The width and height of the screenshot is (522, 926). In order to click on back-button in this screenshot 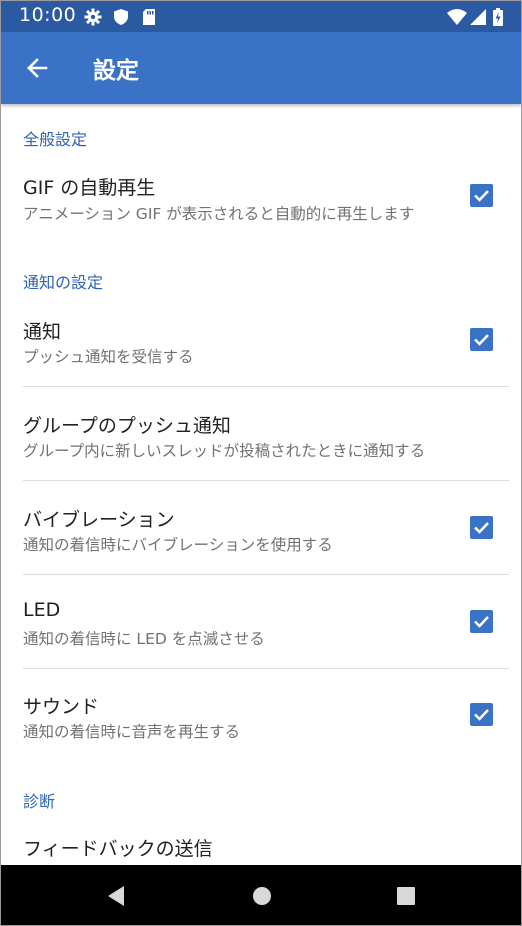, I will do `click(37, 68)`.